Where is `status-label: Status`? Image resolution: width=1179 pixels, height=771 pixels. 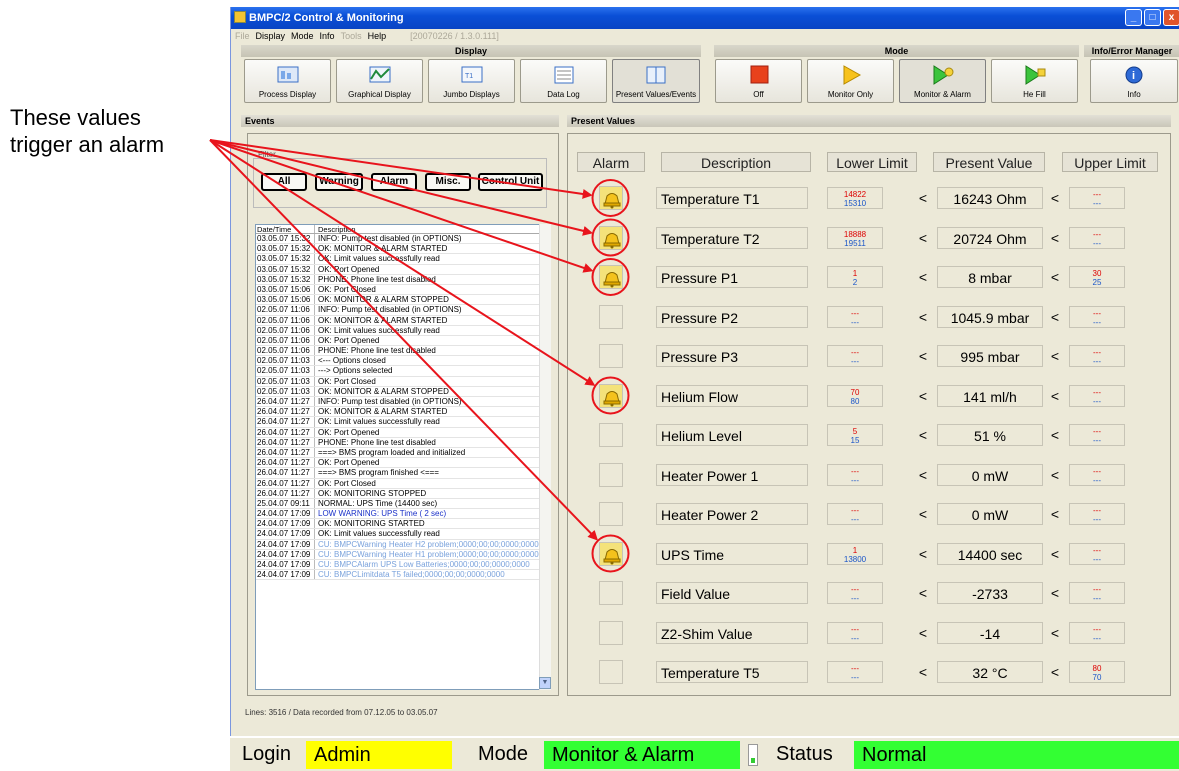
status-label: Status is located at coordinates (804, 754).